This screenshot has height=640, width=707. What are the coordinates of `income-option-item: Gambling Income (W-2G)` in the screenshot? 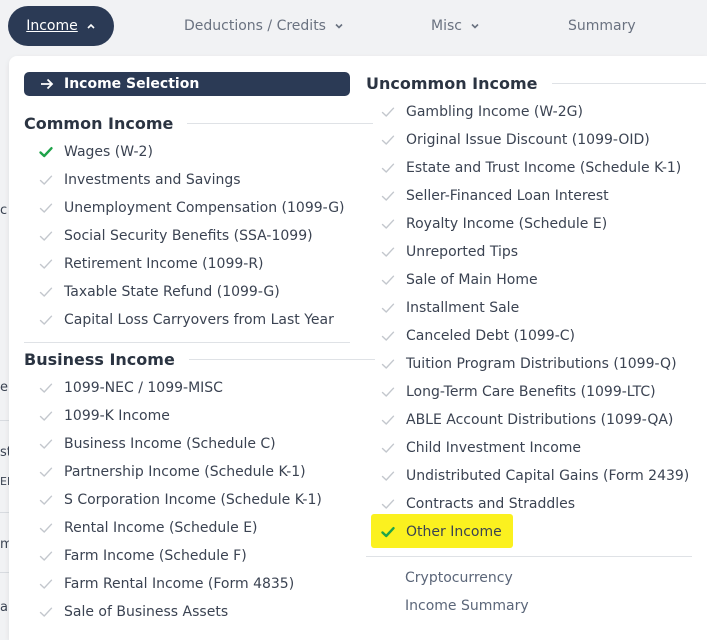 It's located at (481, 112).